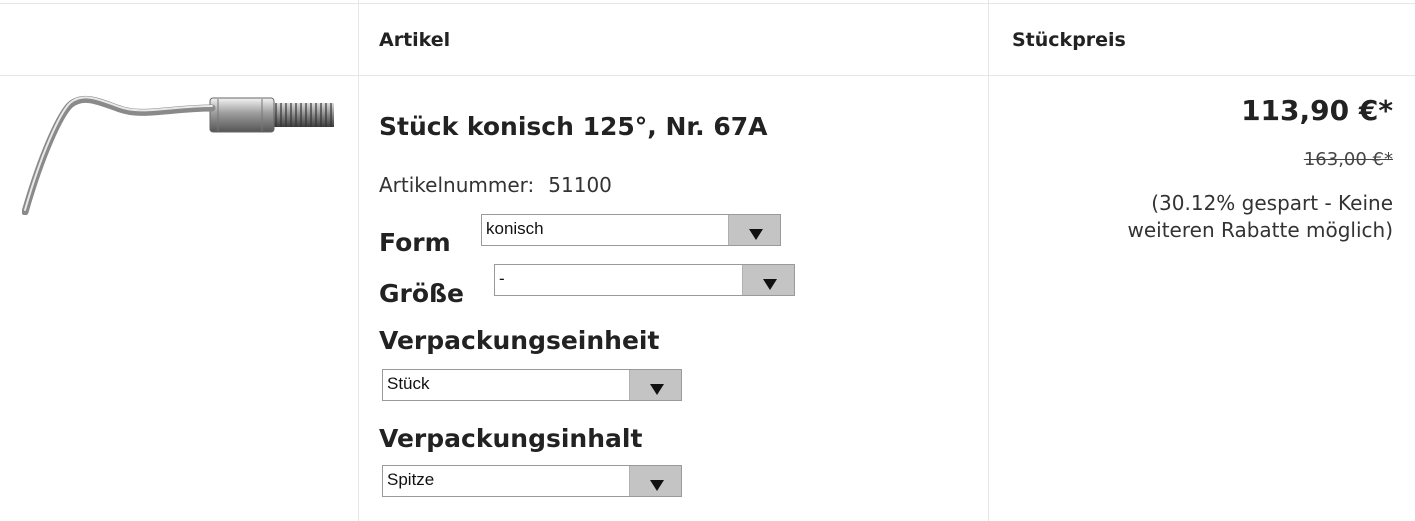  I want to click on pack-unit-select: Stück, so click(532, 385).